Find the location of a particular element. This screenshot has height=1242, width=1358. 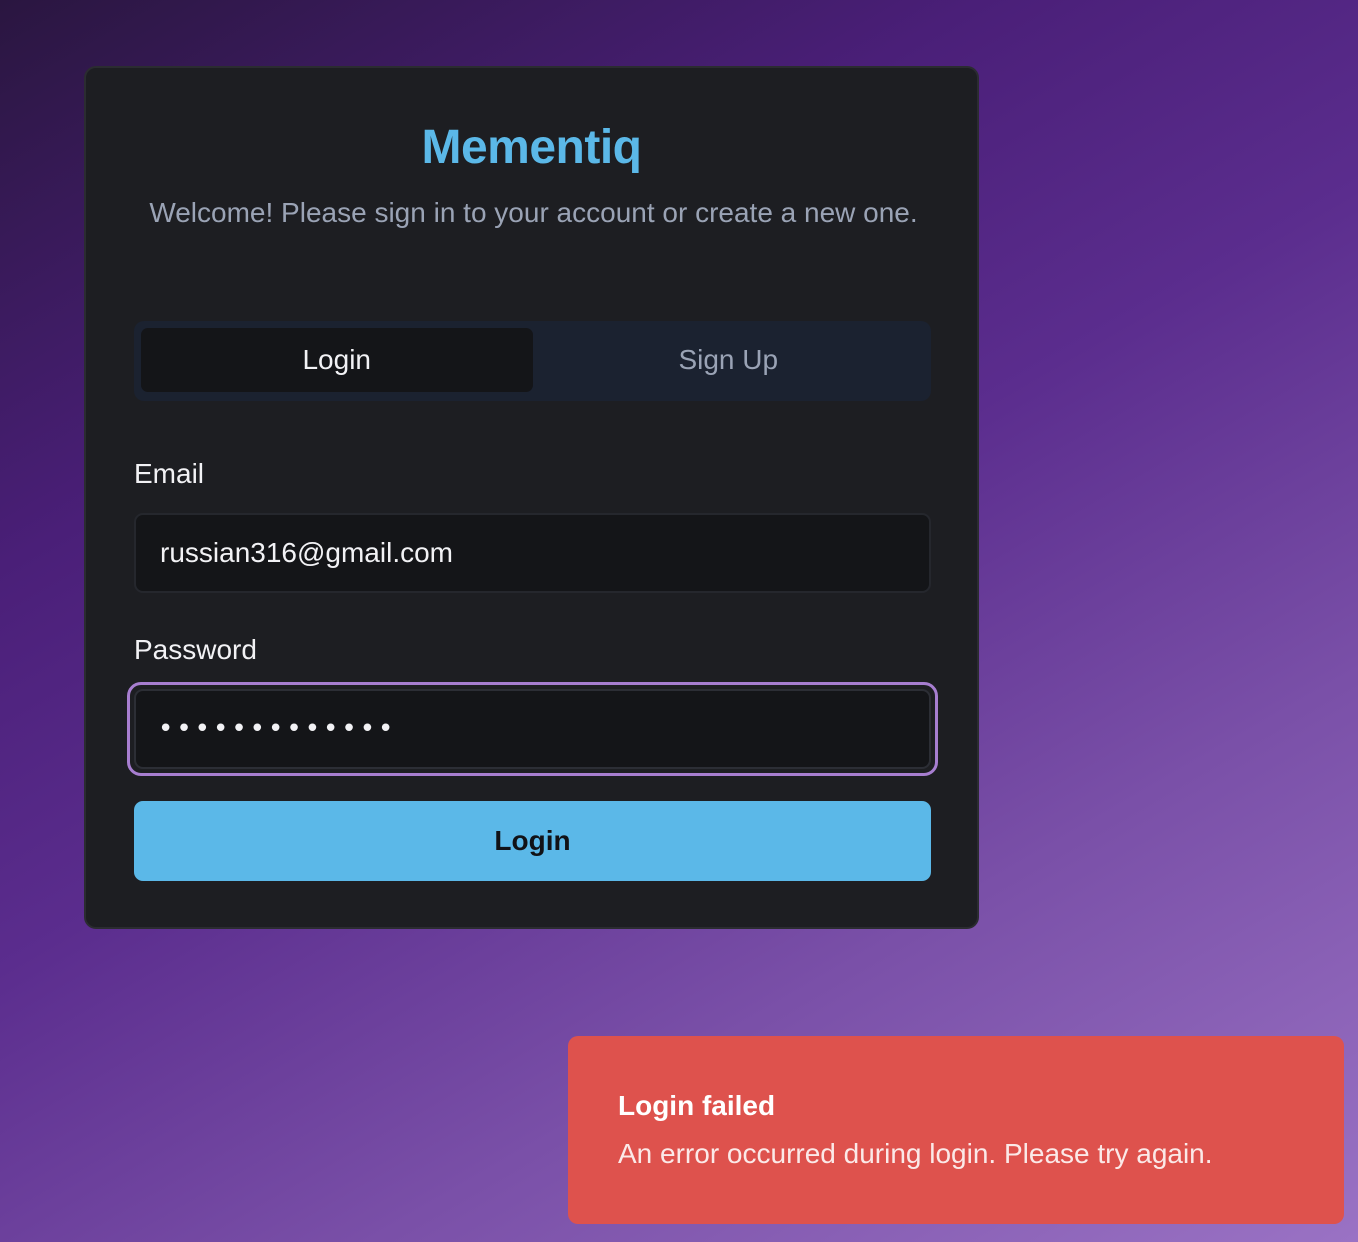

password-field is located at coordinates (532, 729).